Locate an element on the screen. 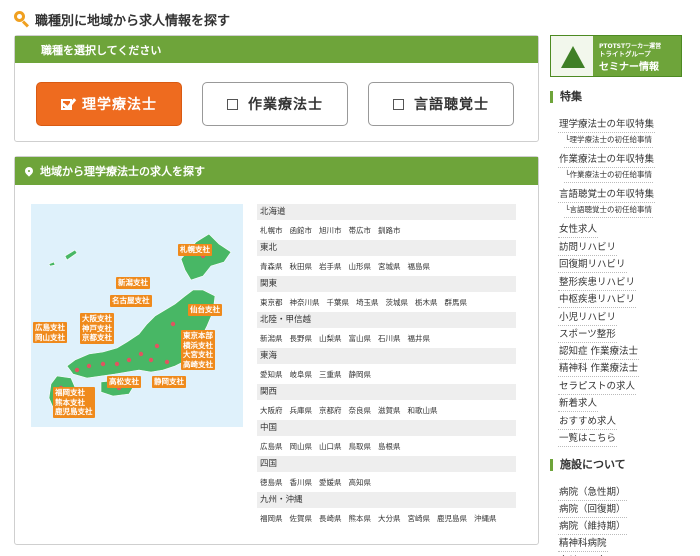 The height and width of the screenshot is (556, 700). branch-sapporo: 札幌支社 is located at coordinates (195, 250).